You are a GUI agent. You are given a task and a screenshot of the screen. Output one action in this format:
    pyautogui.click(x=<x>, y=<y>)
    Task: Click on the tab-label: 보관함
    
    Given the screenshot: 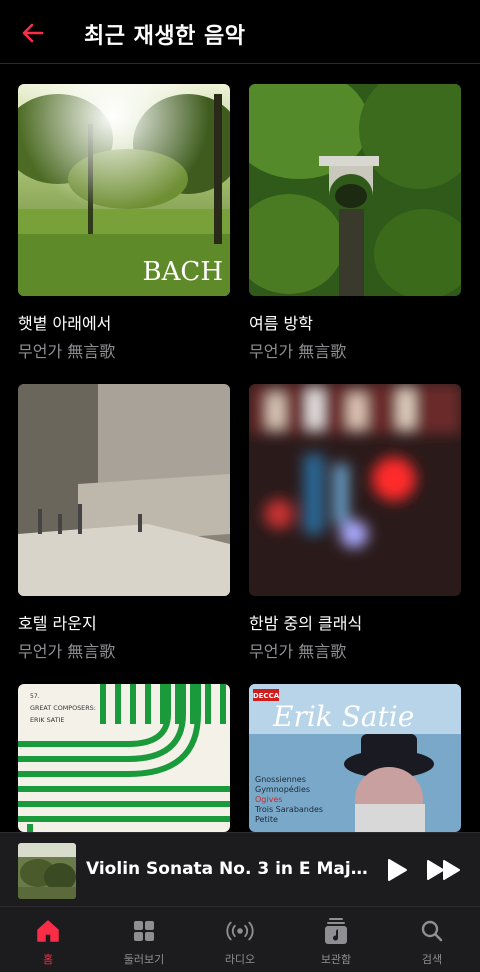 What is the action you would take?
    pyautogui.click(x=336, y=959)
    